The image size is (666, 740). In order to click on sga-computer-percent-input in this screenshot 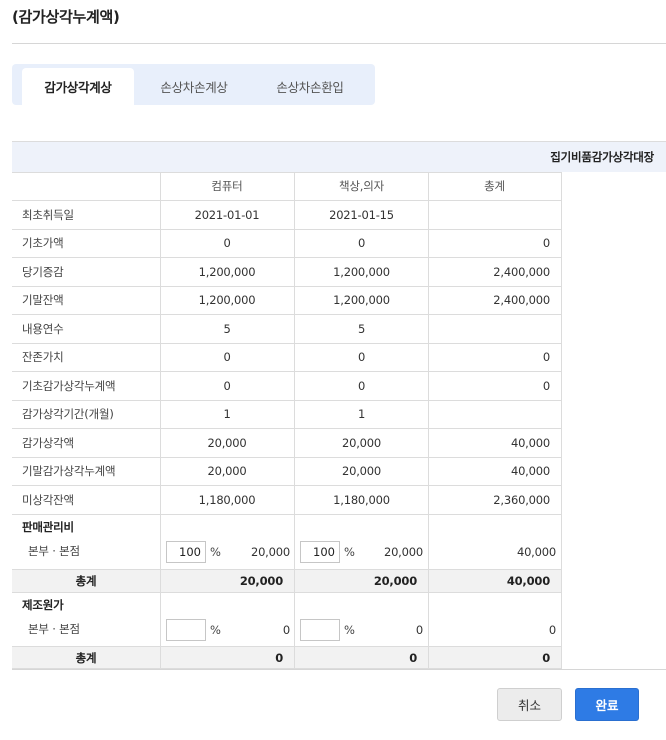, I will do `click(186, 552)`.